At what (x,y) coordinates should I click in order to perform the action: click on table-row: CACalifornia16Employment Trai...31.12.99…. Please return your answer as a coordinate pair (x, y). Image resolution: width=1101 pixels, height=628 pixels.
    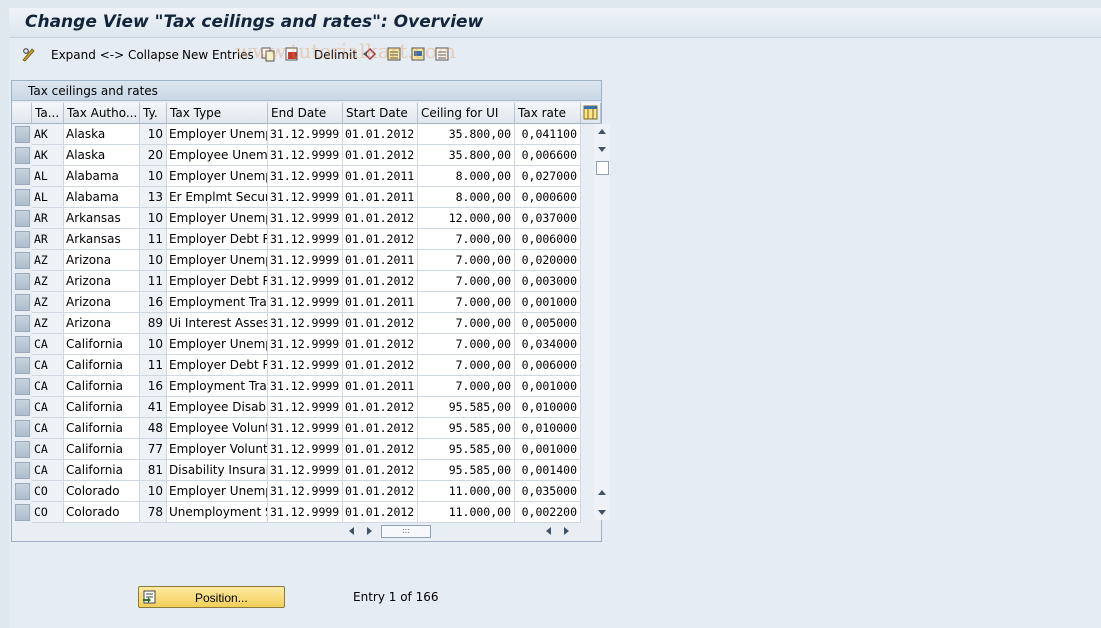
    Looking at the image, I should click on (296, 386).